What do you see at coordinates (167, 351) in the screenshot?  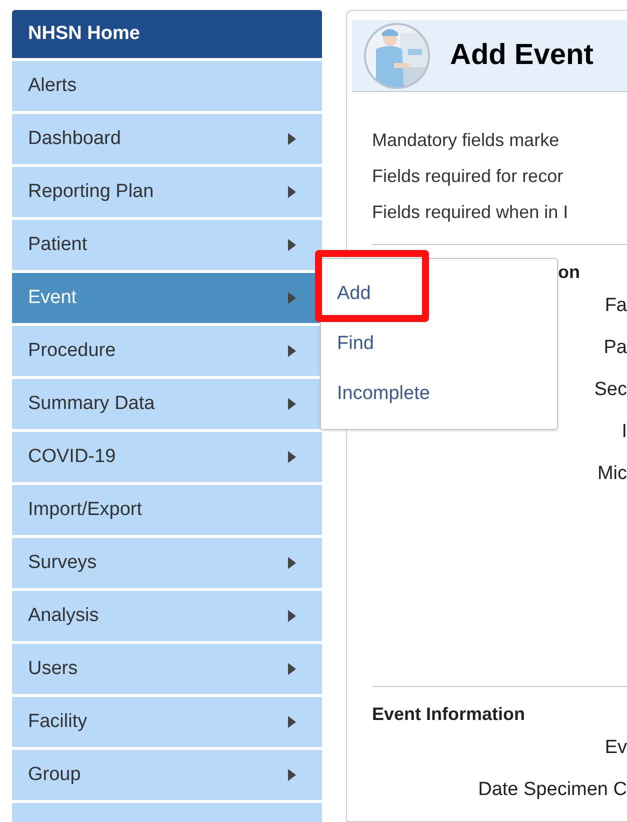 I see `sidebar-item: Procedure` at bounding box center [167, 351].